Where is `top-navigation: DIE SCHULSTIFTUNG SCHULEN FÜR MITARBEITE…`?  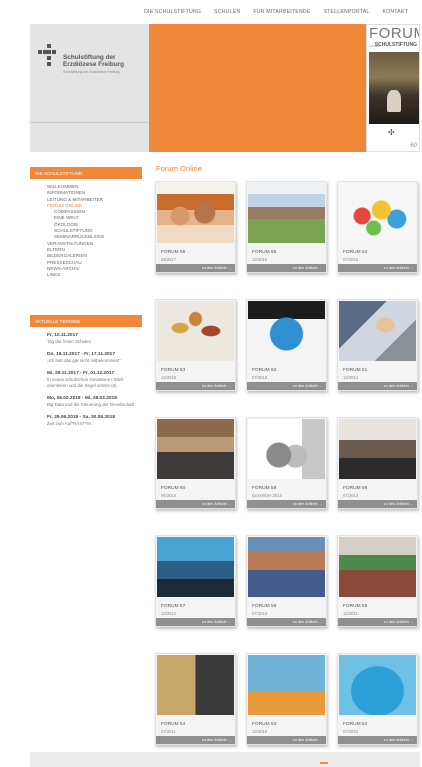
top-navigation: DIE SCHULSTIFTUNG SCHULEN FÜR MITARBEITE… is located at coordinates (276, 12).